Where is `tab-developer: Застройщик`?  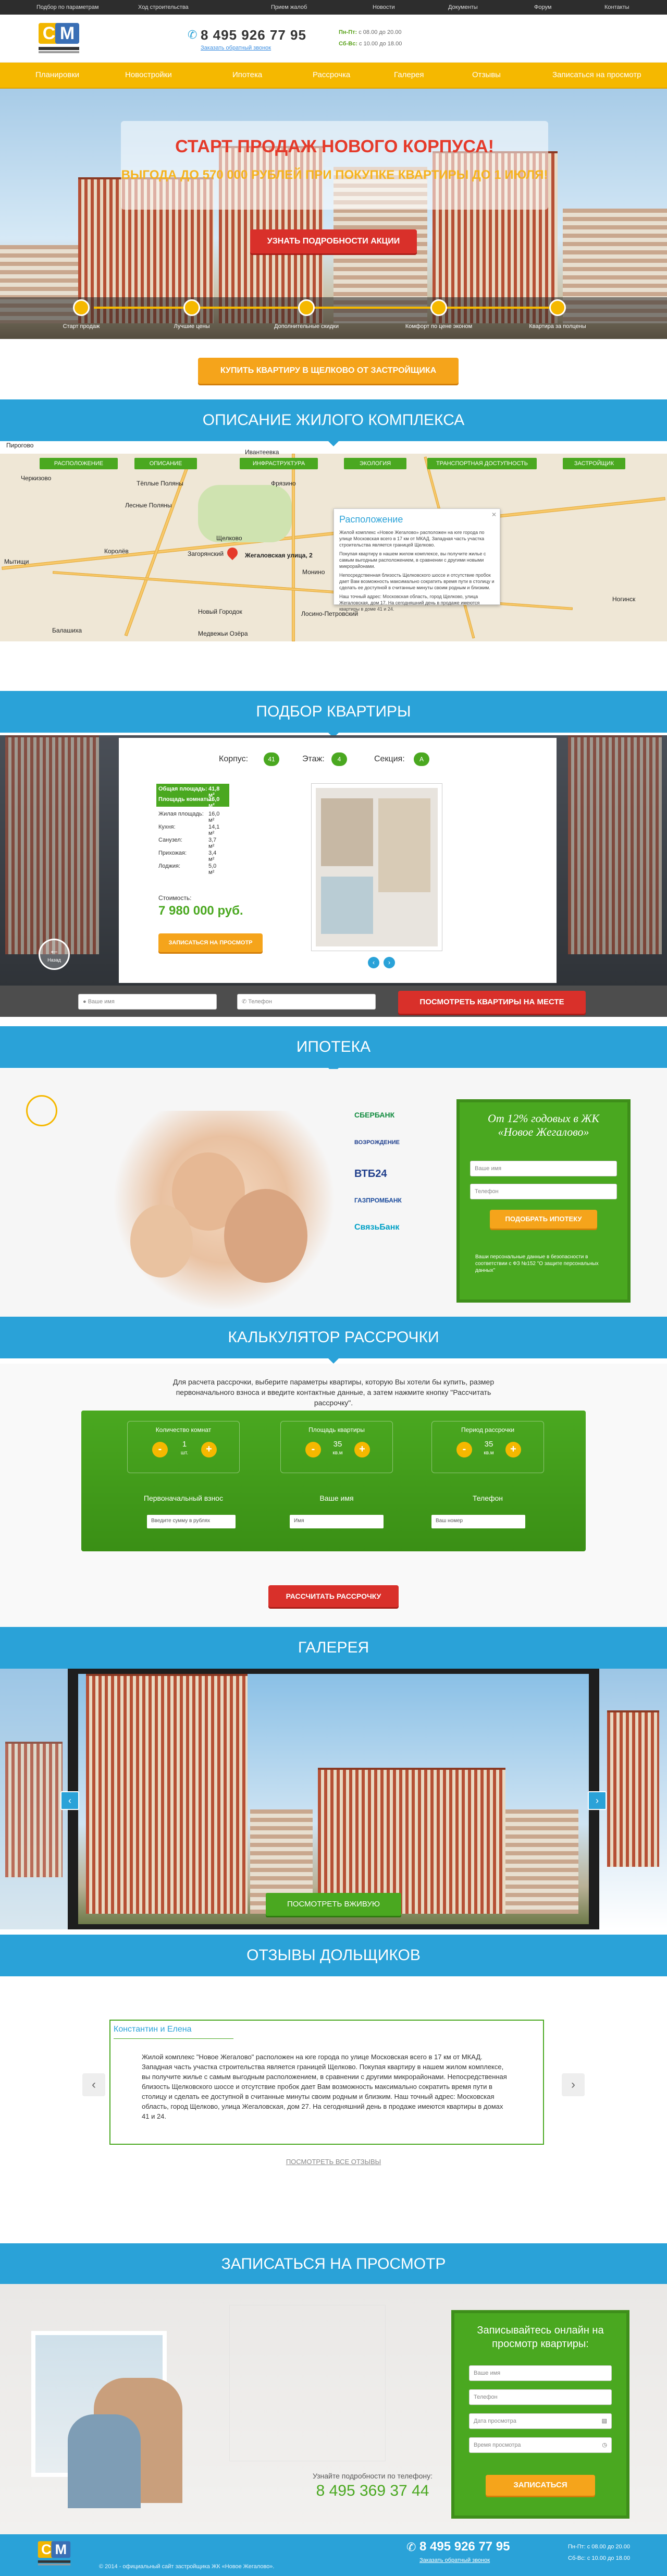
tab-developer: Застройщик is located at coordinates (594, 463).